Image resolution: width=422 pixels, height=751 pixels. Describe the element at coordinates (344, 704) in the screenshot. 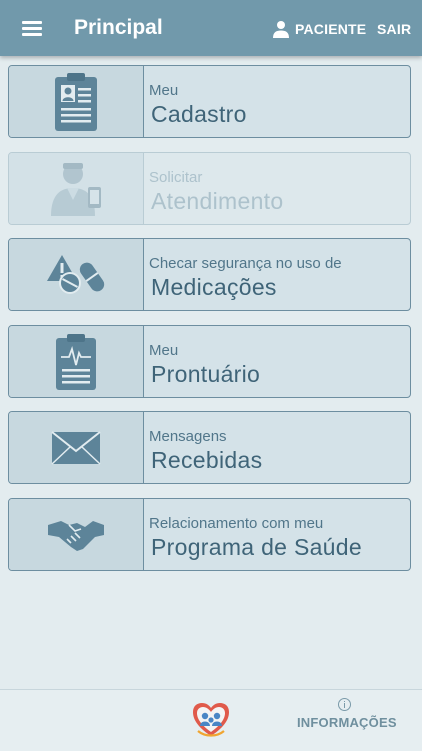

I see `info-icon` at that location.